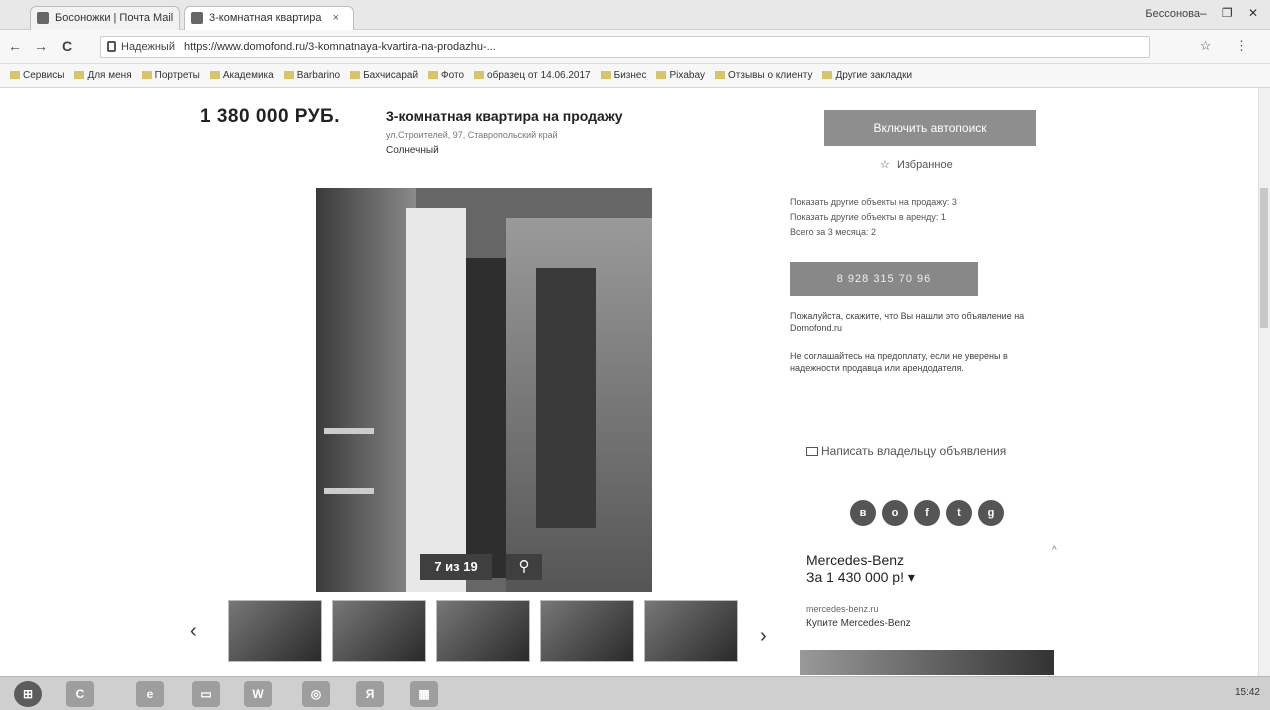 The width and height of the screenshot is (1270, 710). I want to click on listing-district: Солнечный, so click(412, 150).